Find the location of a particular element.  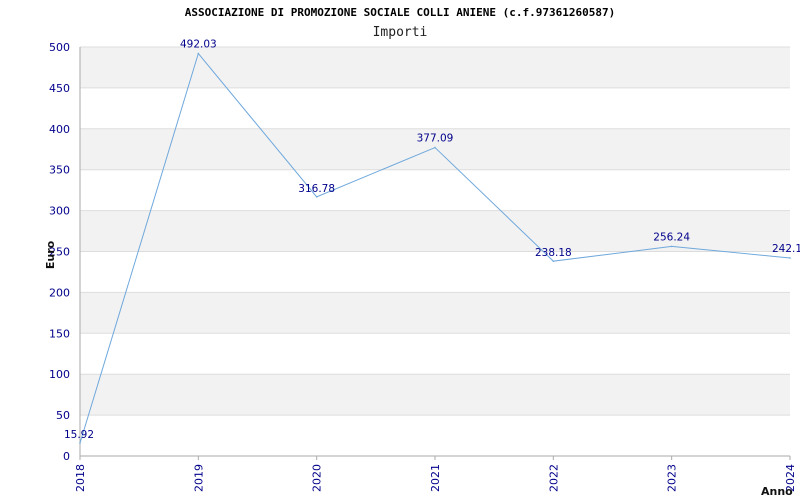

x-tick-label: 2020 is located at coordinates (317, 478).